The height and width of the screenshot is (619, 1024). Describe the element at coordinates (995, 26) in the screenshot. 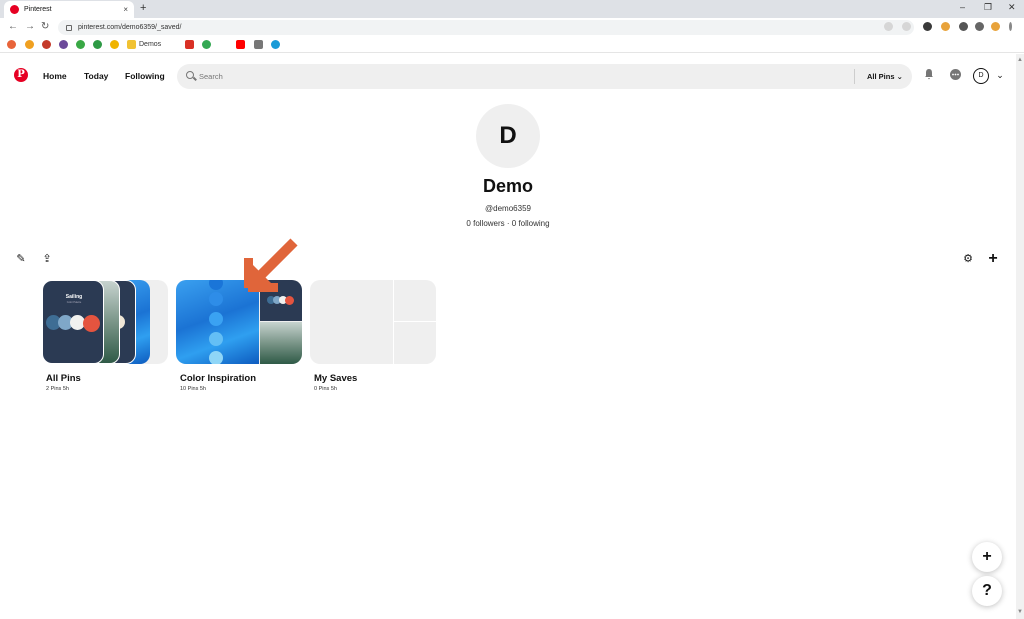

I see `profile-icon` at that location.